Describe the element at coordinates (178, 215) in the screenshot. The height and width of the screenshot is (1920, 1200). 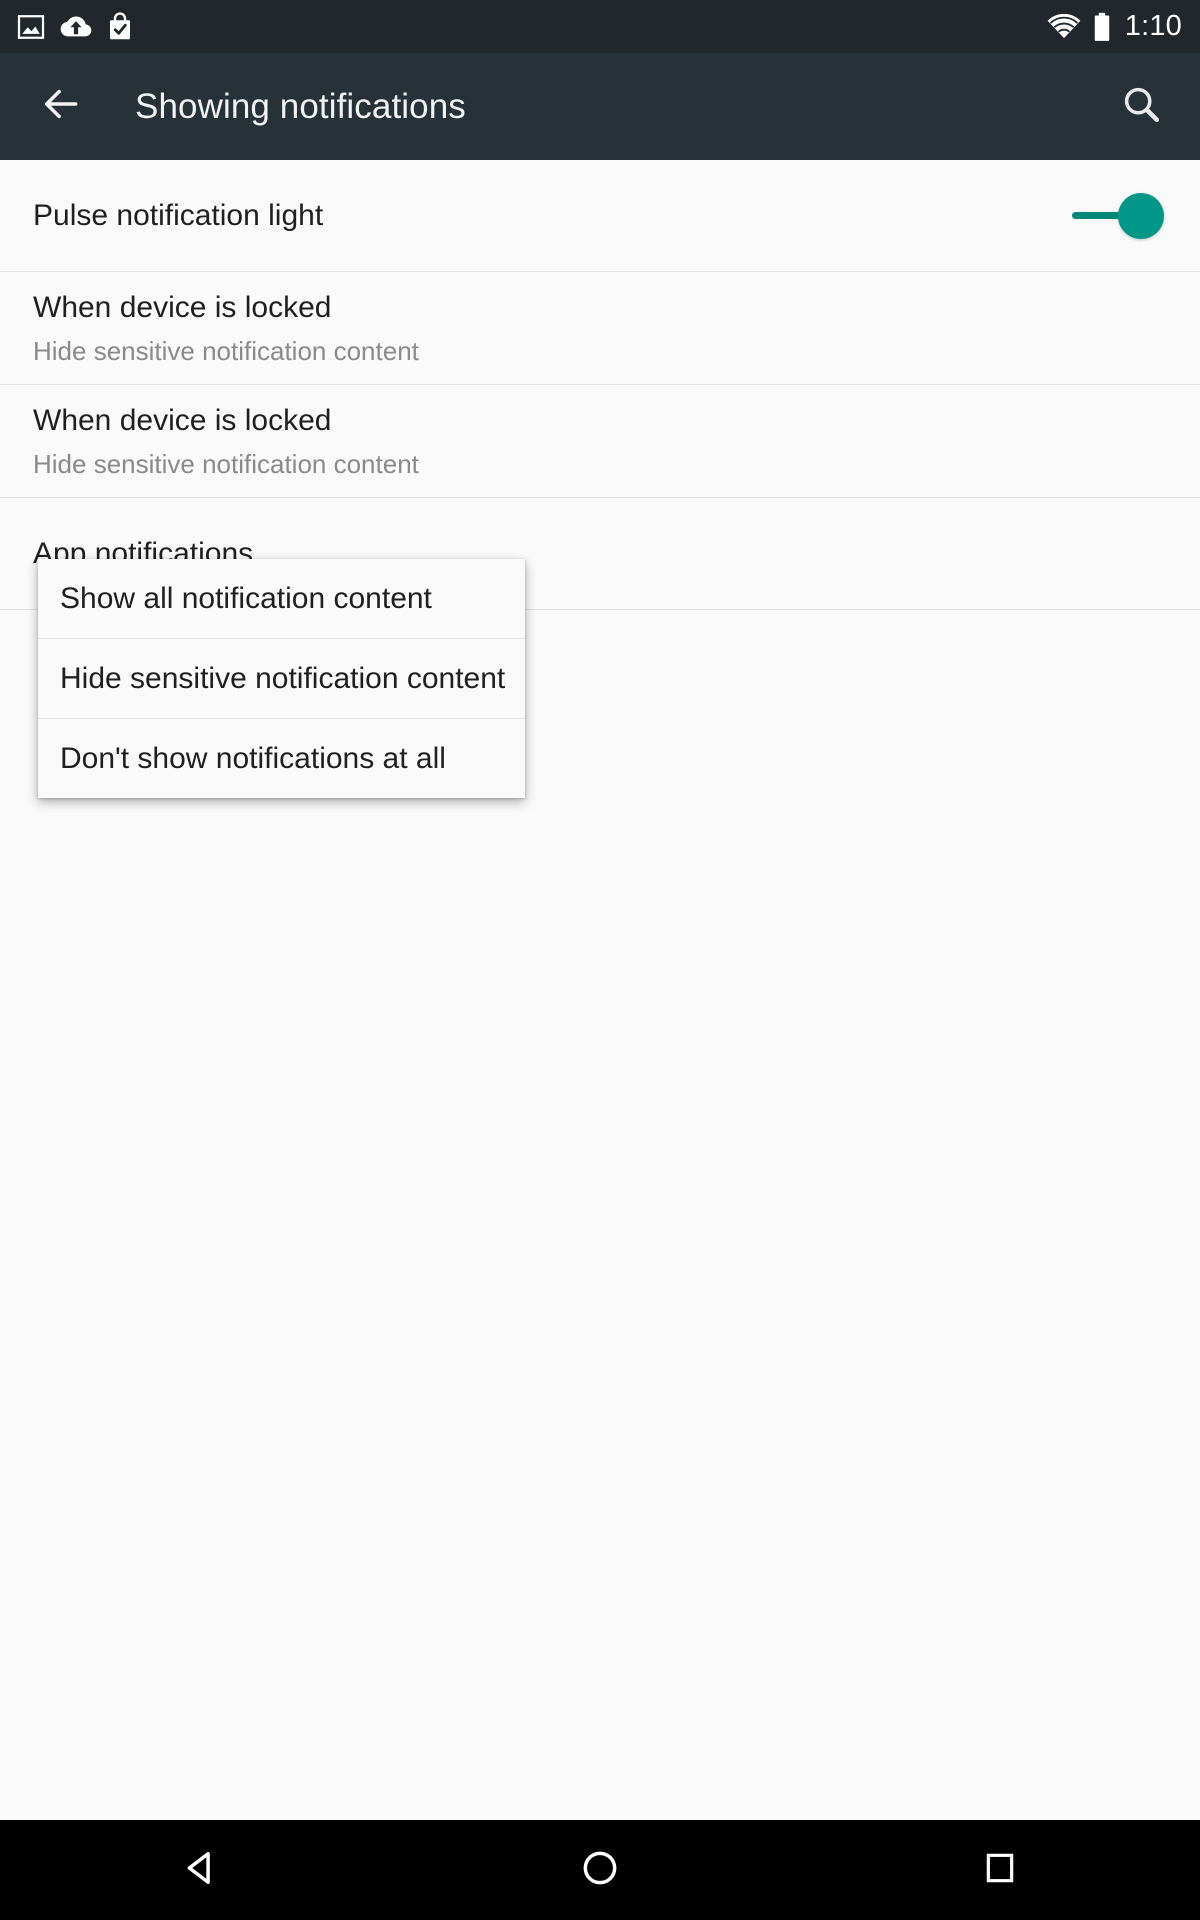
I see `setting-title: Pulse notification light` at that location.